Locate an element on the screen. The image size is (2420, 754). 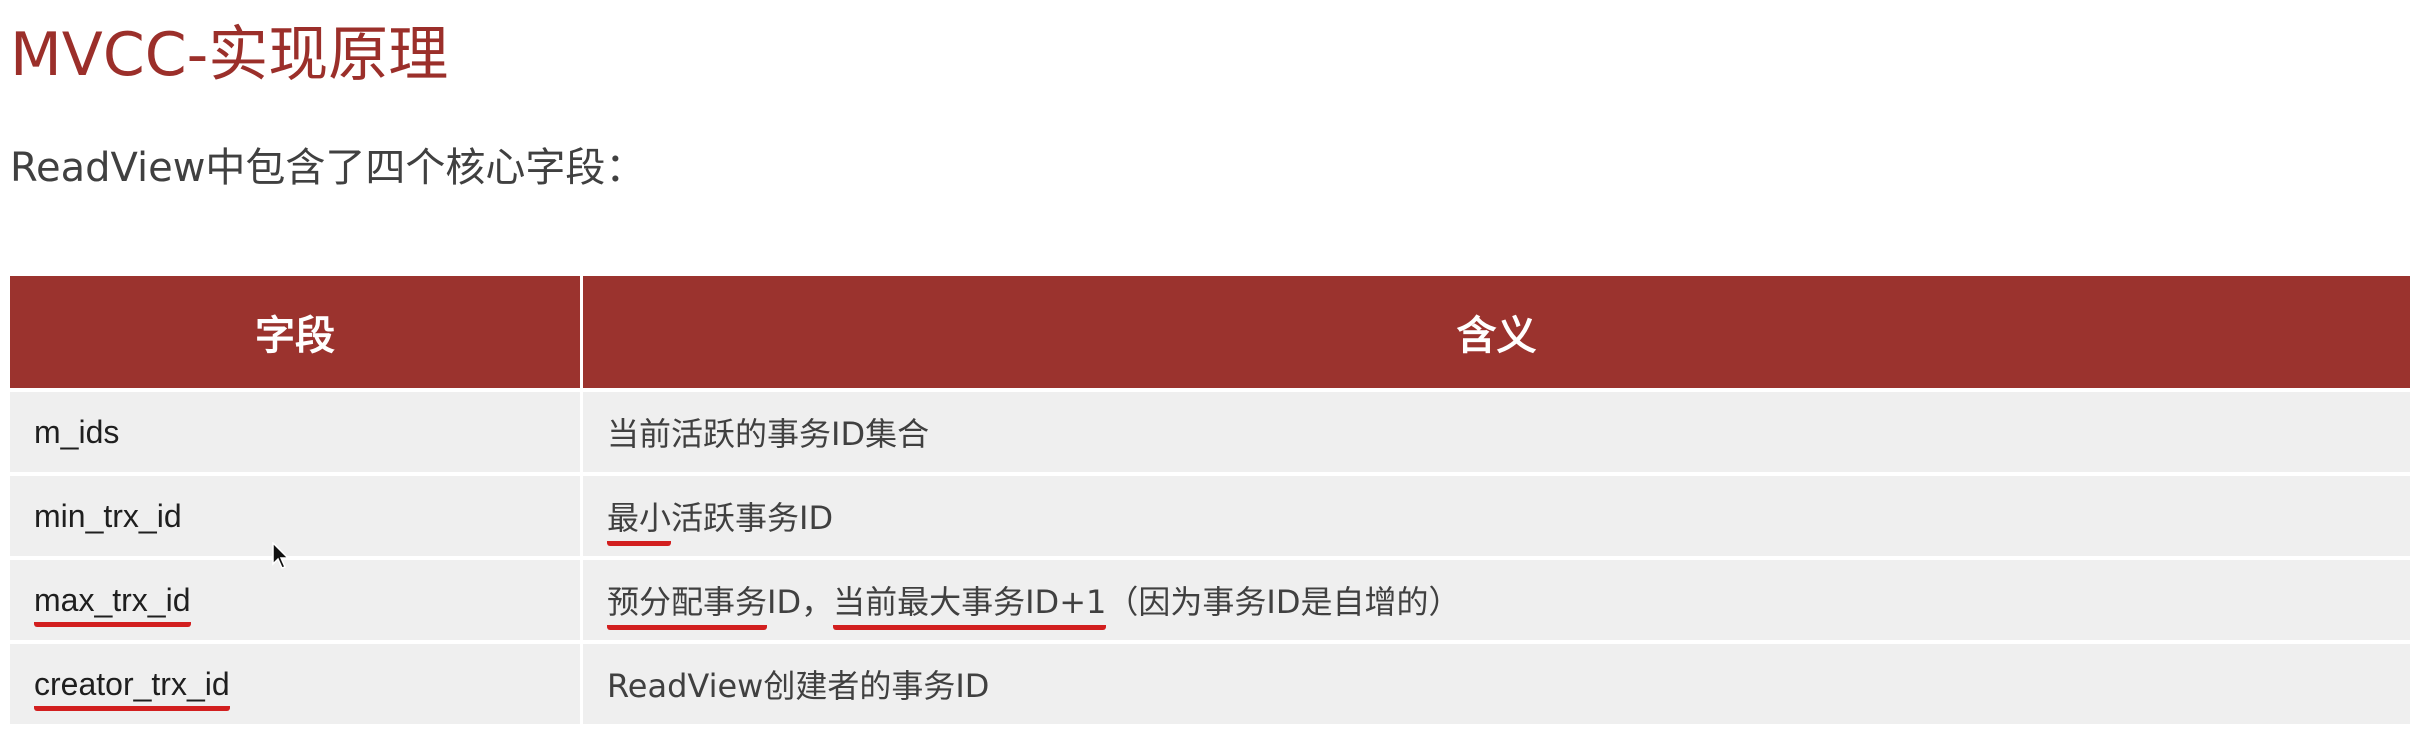
table-row: creator_trx_id ReadView创建者的事务ID is located at coordinates (1210, 682).